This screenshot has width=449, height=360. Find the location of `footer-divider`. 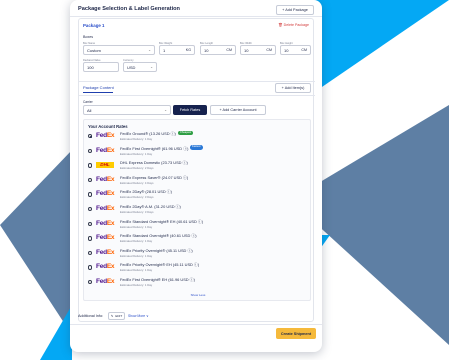

footer-divider is located at coordinates (196, 324).